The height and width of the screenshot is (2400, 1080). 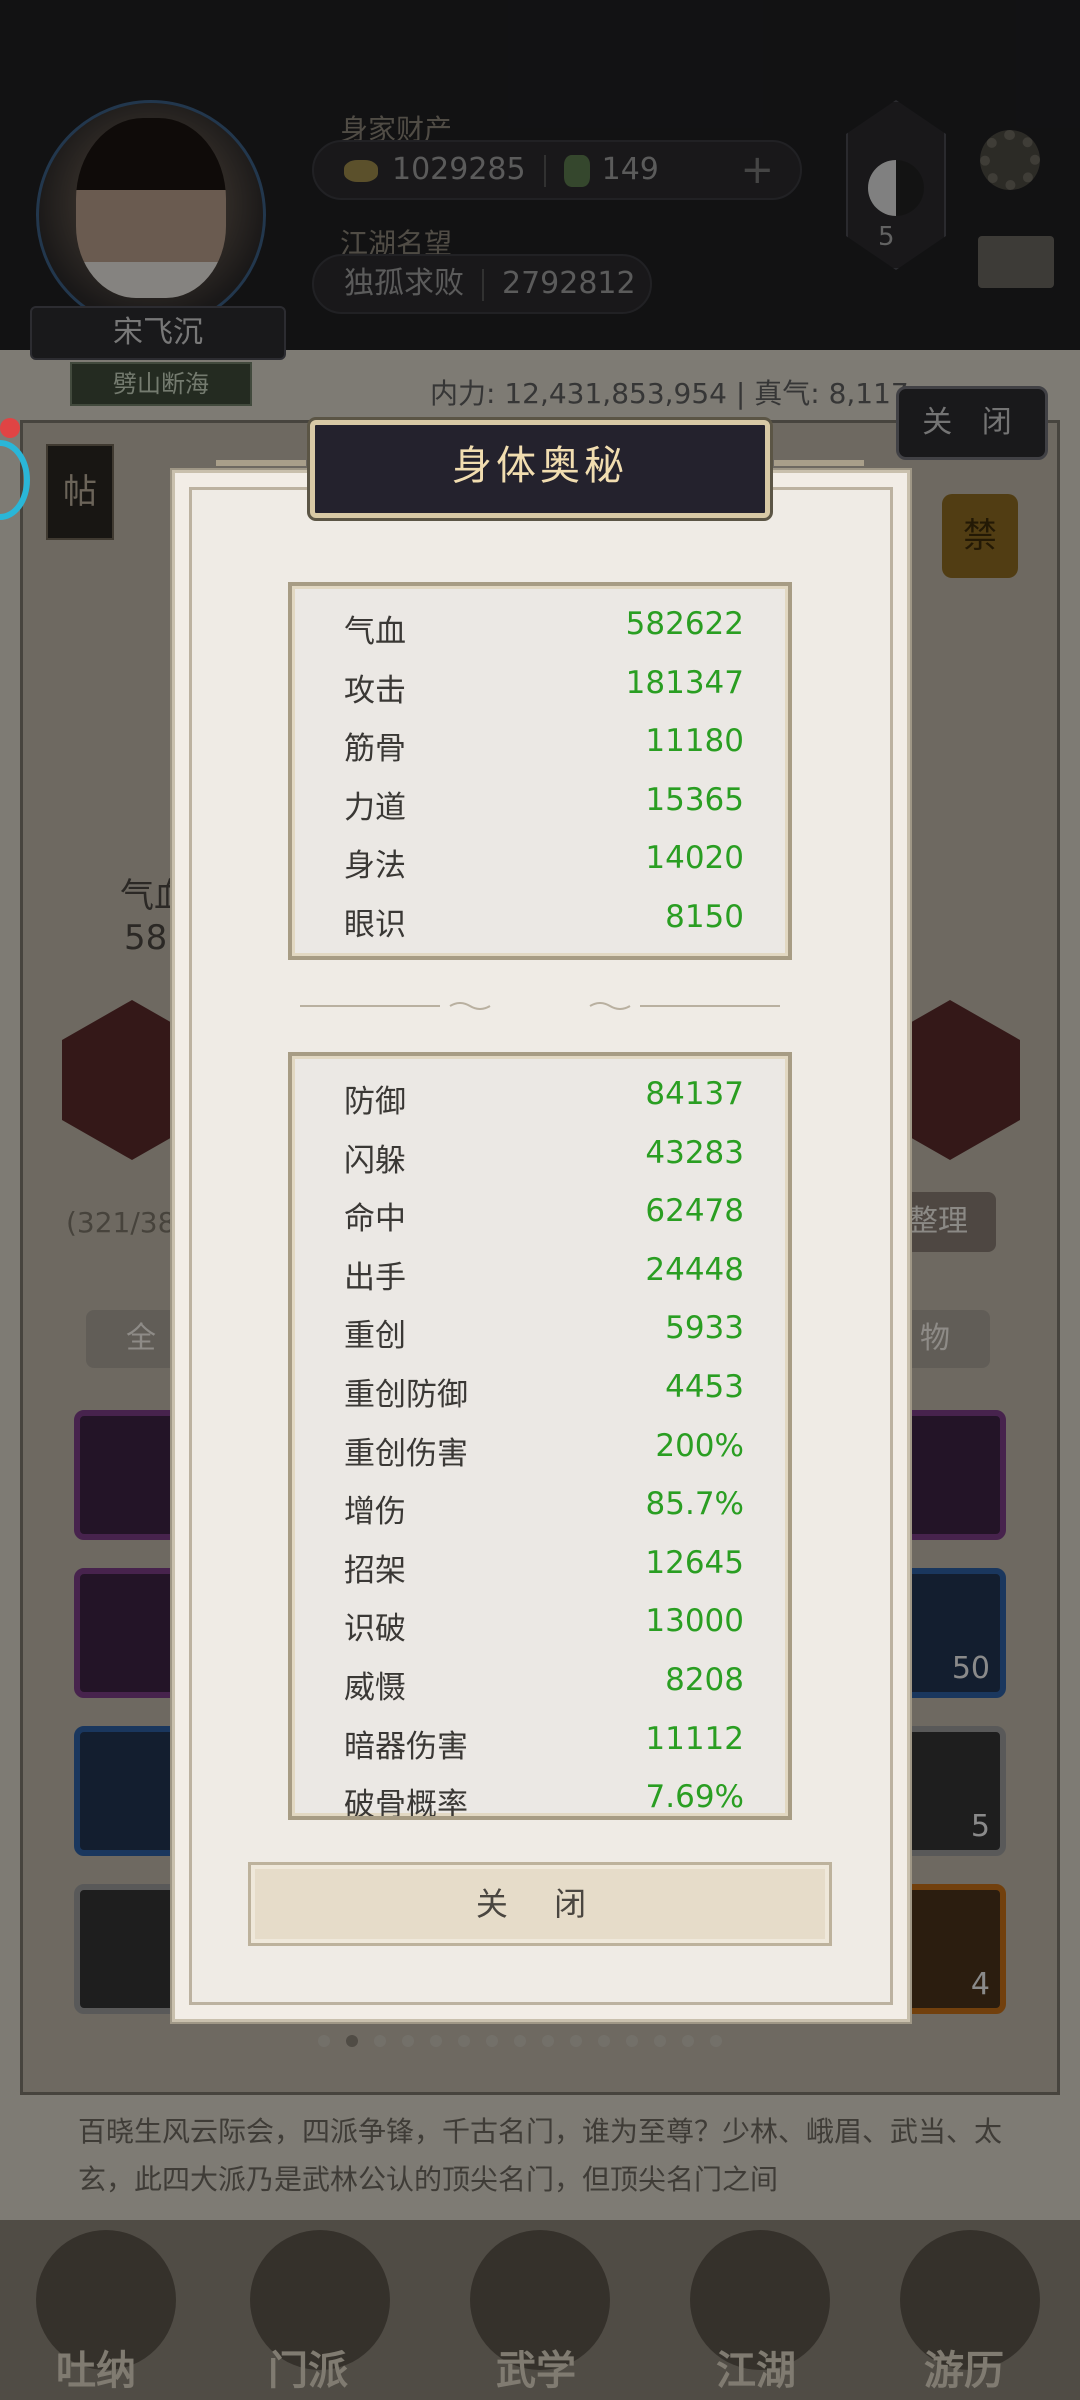 I want to click on stat-label: 眼识, so click(x=375, y=925).